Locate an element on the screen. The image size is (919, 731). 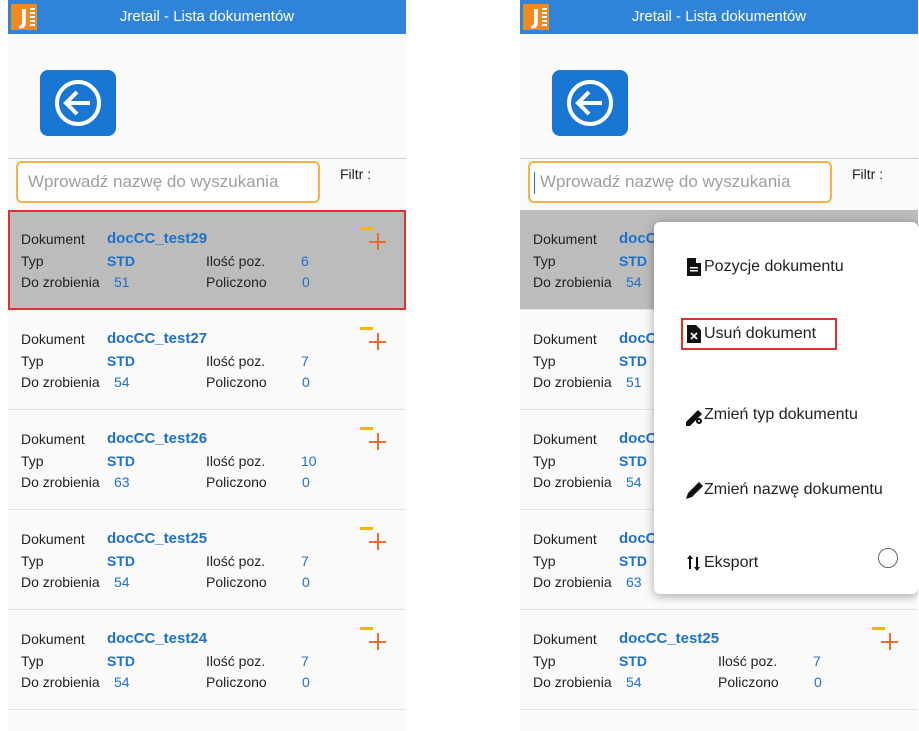
edit-settings-icon is located at coordinates (694, 418).